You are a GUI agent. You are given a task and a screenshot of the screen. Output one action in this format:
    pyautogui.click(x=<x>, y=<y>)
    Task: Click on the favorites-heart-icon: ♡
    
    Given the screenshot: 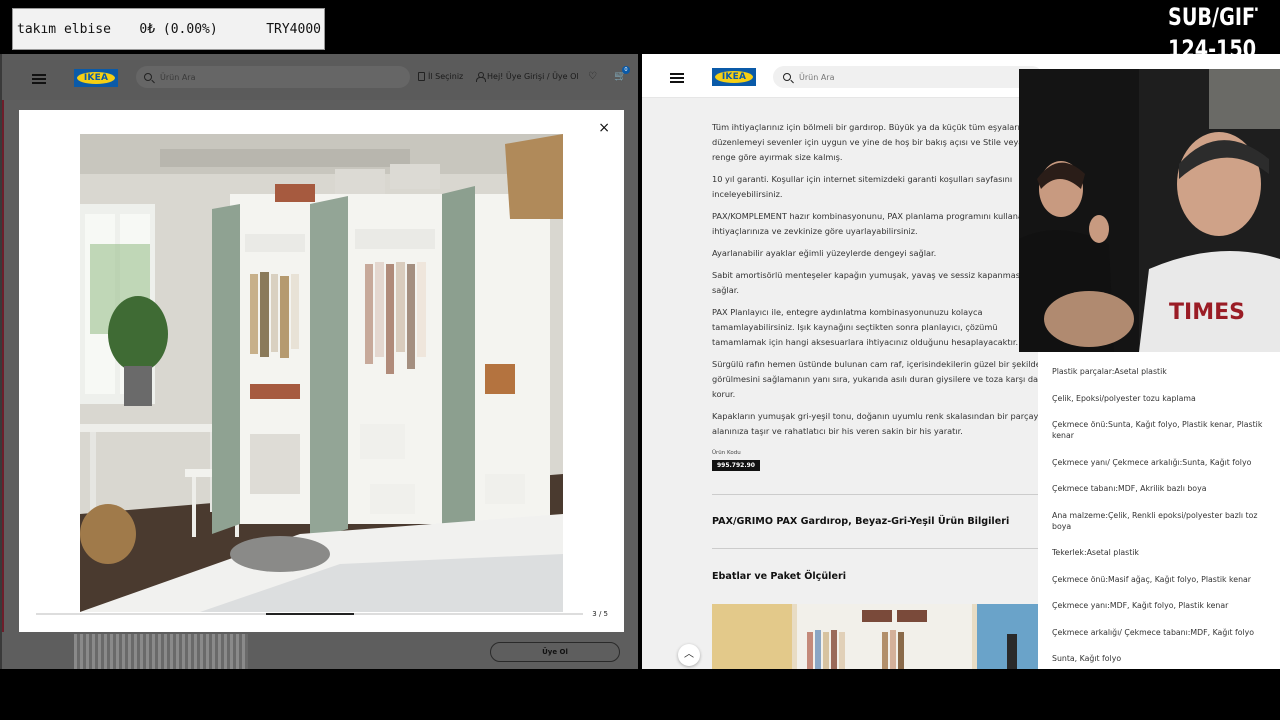 What is the action you would take?
    pyautogui.click(x=592, y=76)
    